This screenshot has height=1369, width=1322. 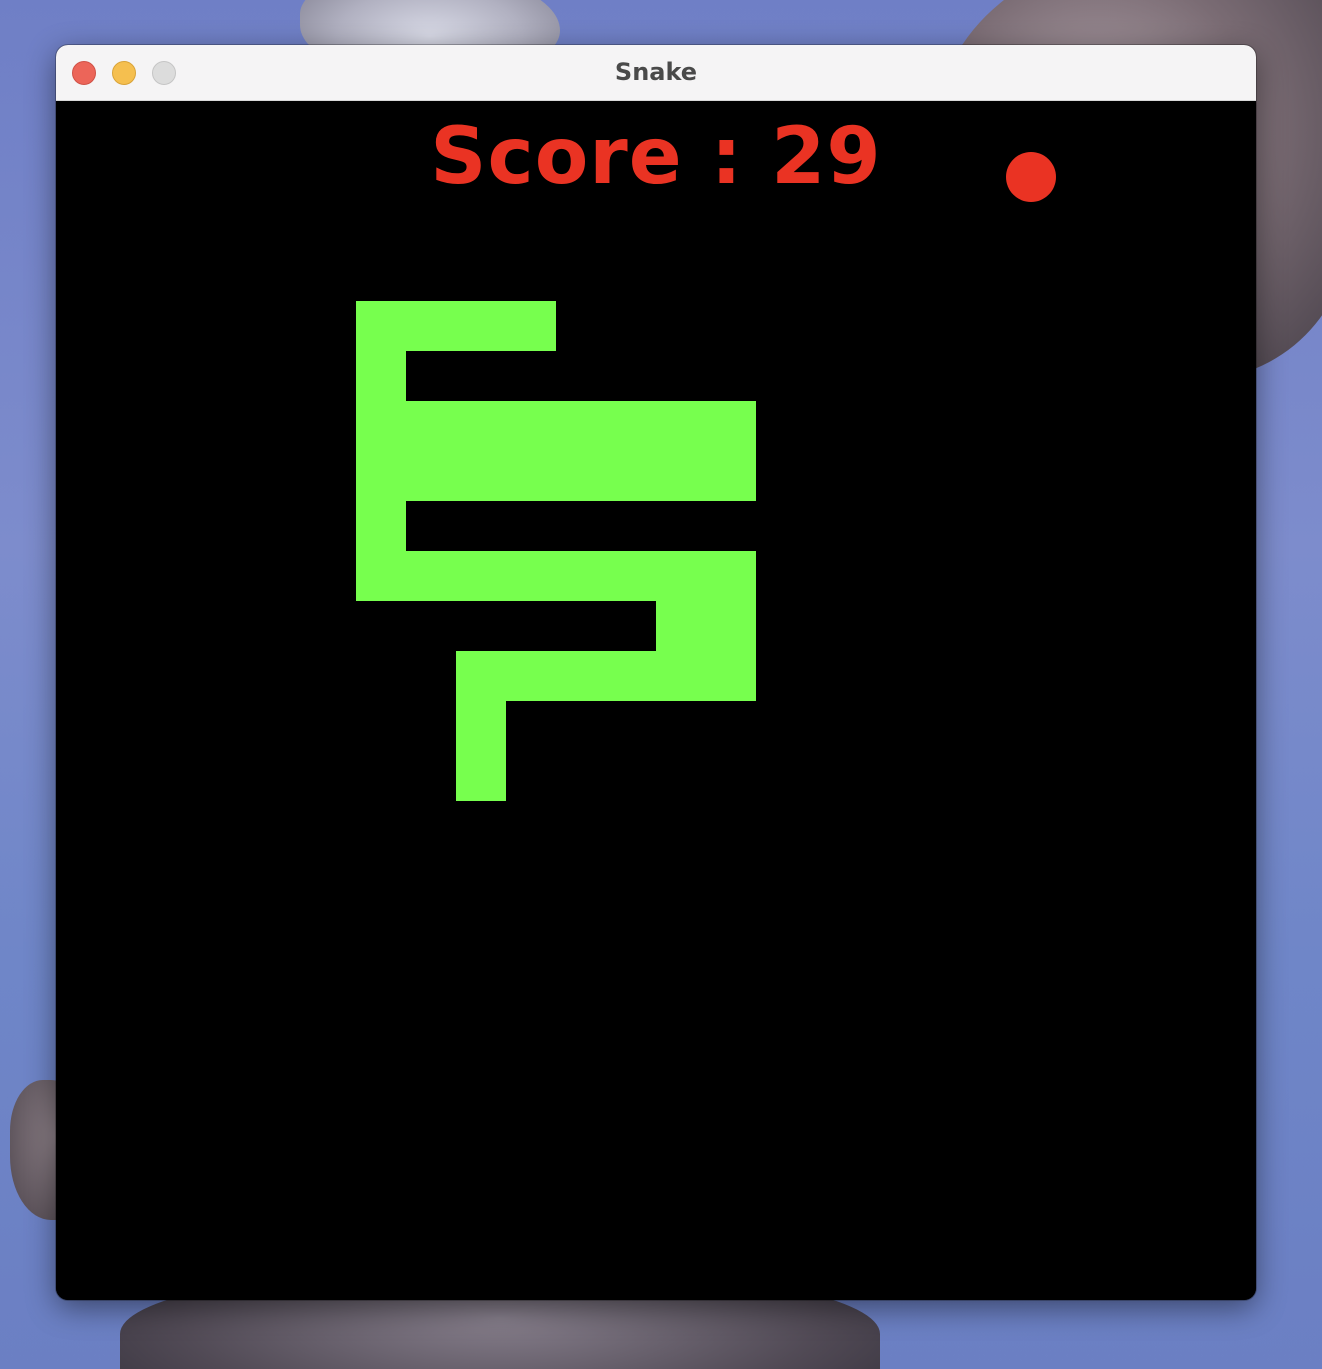 I want to click on window-title: Snake, so click(x=656, y=72).